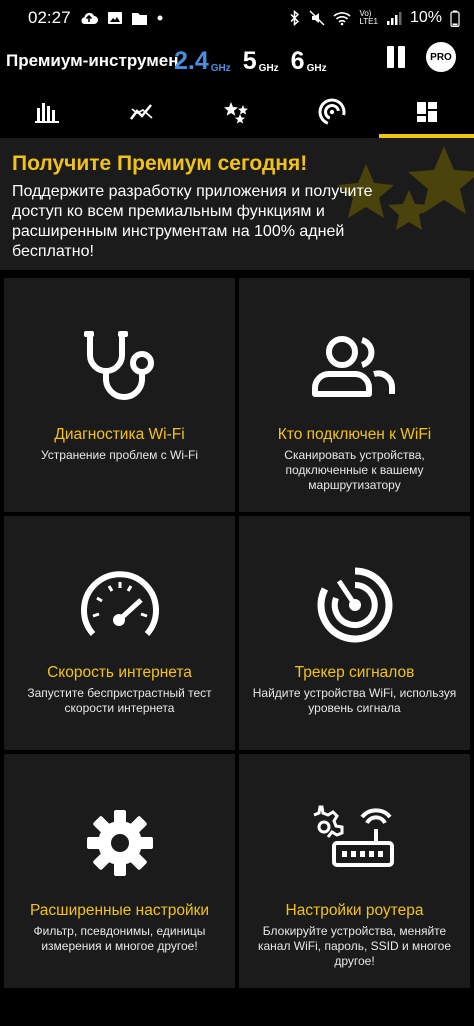  I want to click on tab-graph, so click(142, 112).